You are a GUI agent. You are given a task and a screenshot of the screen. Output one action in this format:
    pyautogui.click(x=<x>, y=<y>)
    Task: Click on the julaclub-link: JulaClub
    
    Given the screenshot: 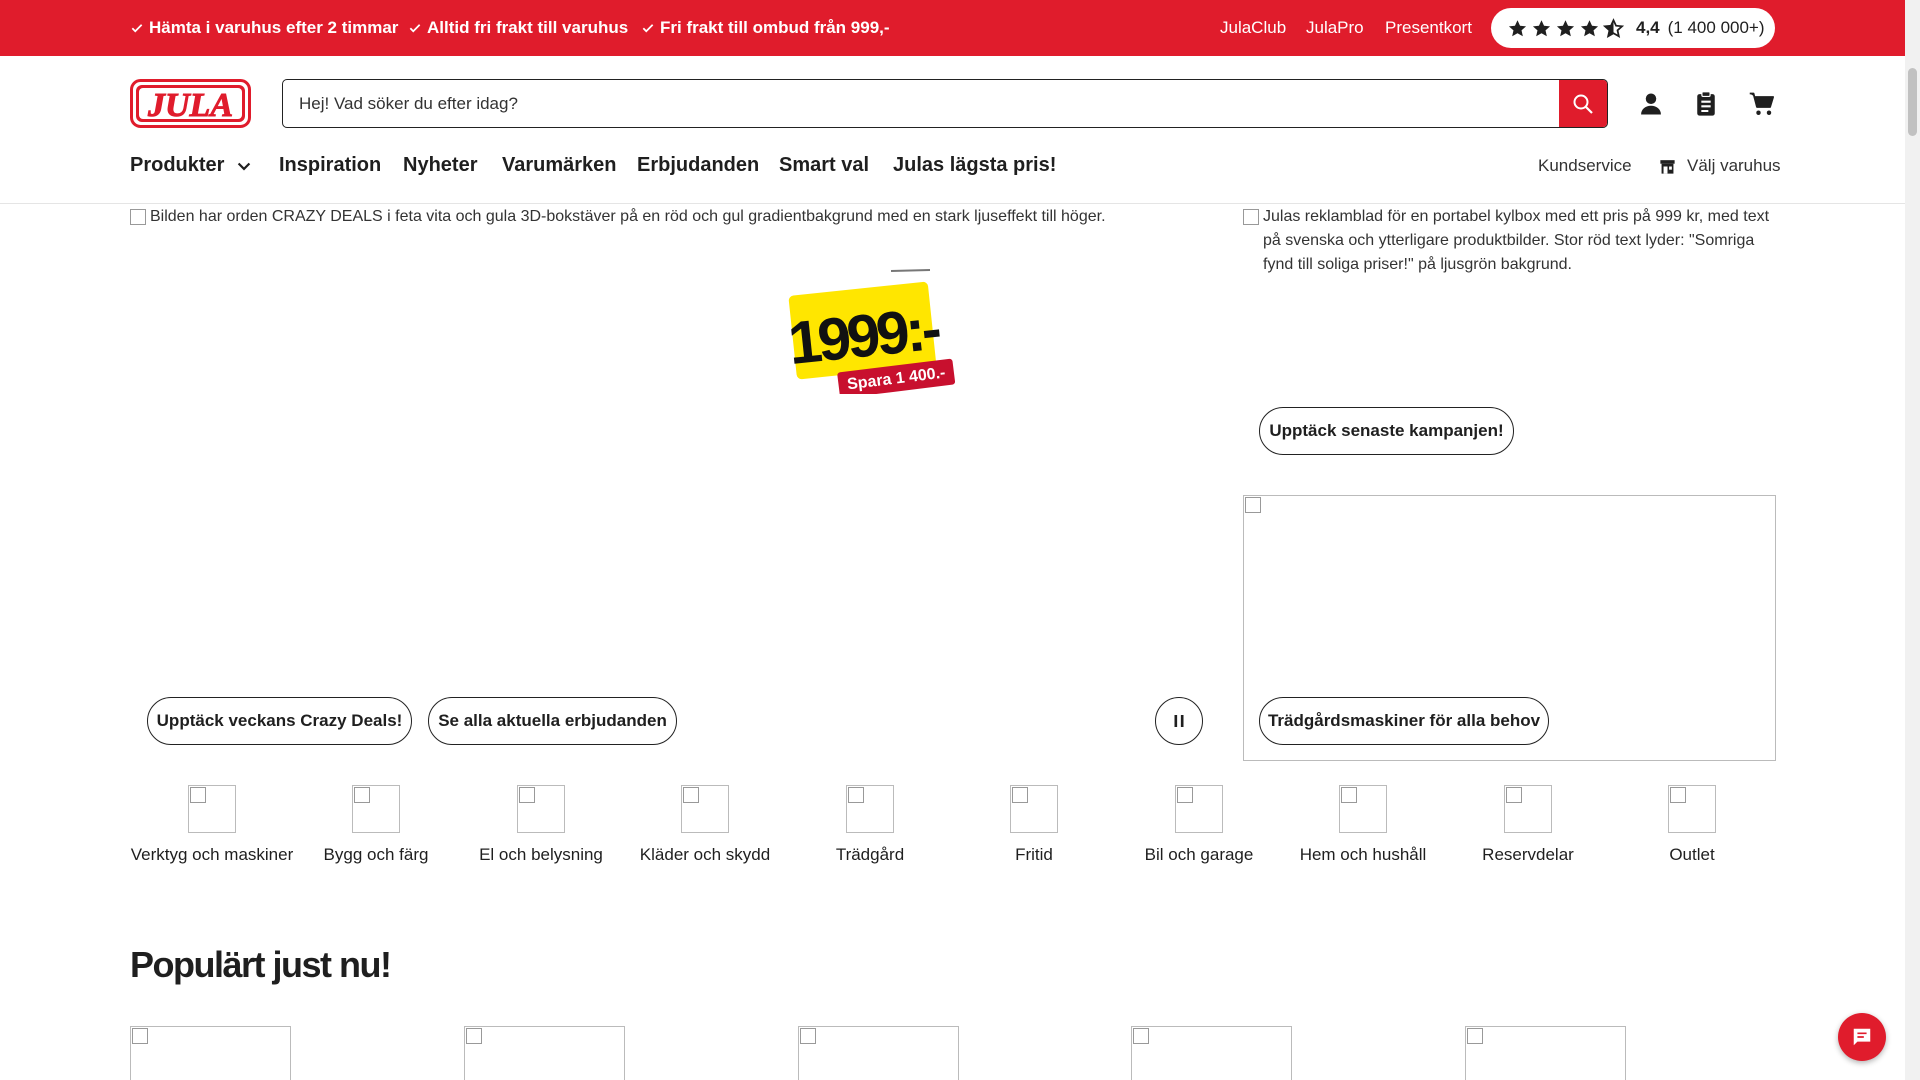 What is the action you would take?
    pyautogui.click(x=1253, y=28)
    